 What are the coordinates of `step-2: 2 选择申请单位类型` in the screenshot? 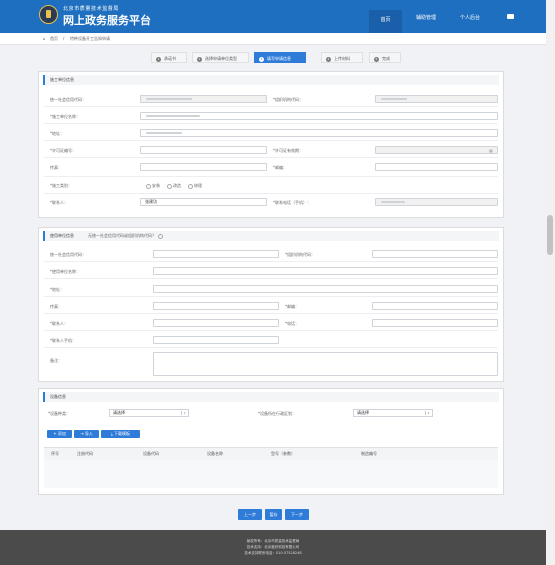 It's located at (220, 57).